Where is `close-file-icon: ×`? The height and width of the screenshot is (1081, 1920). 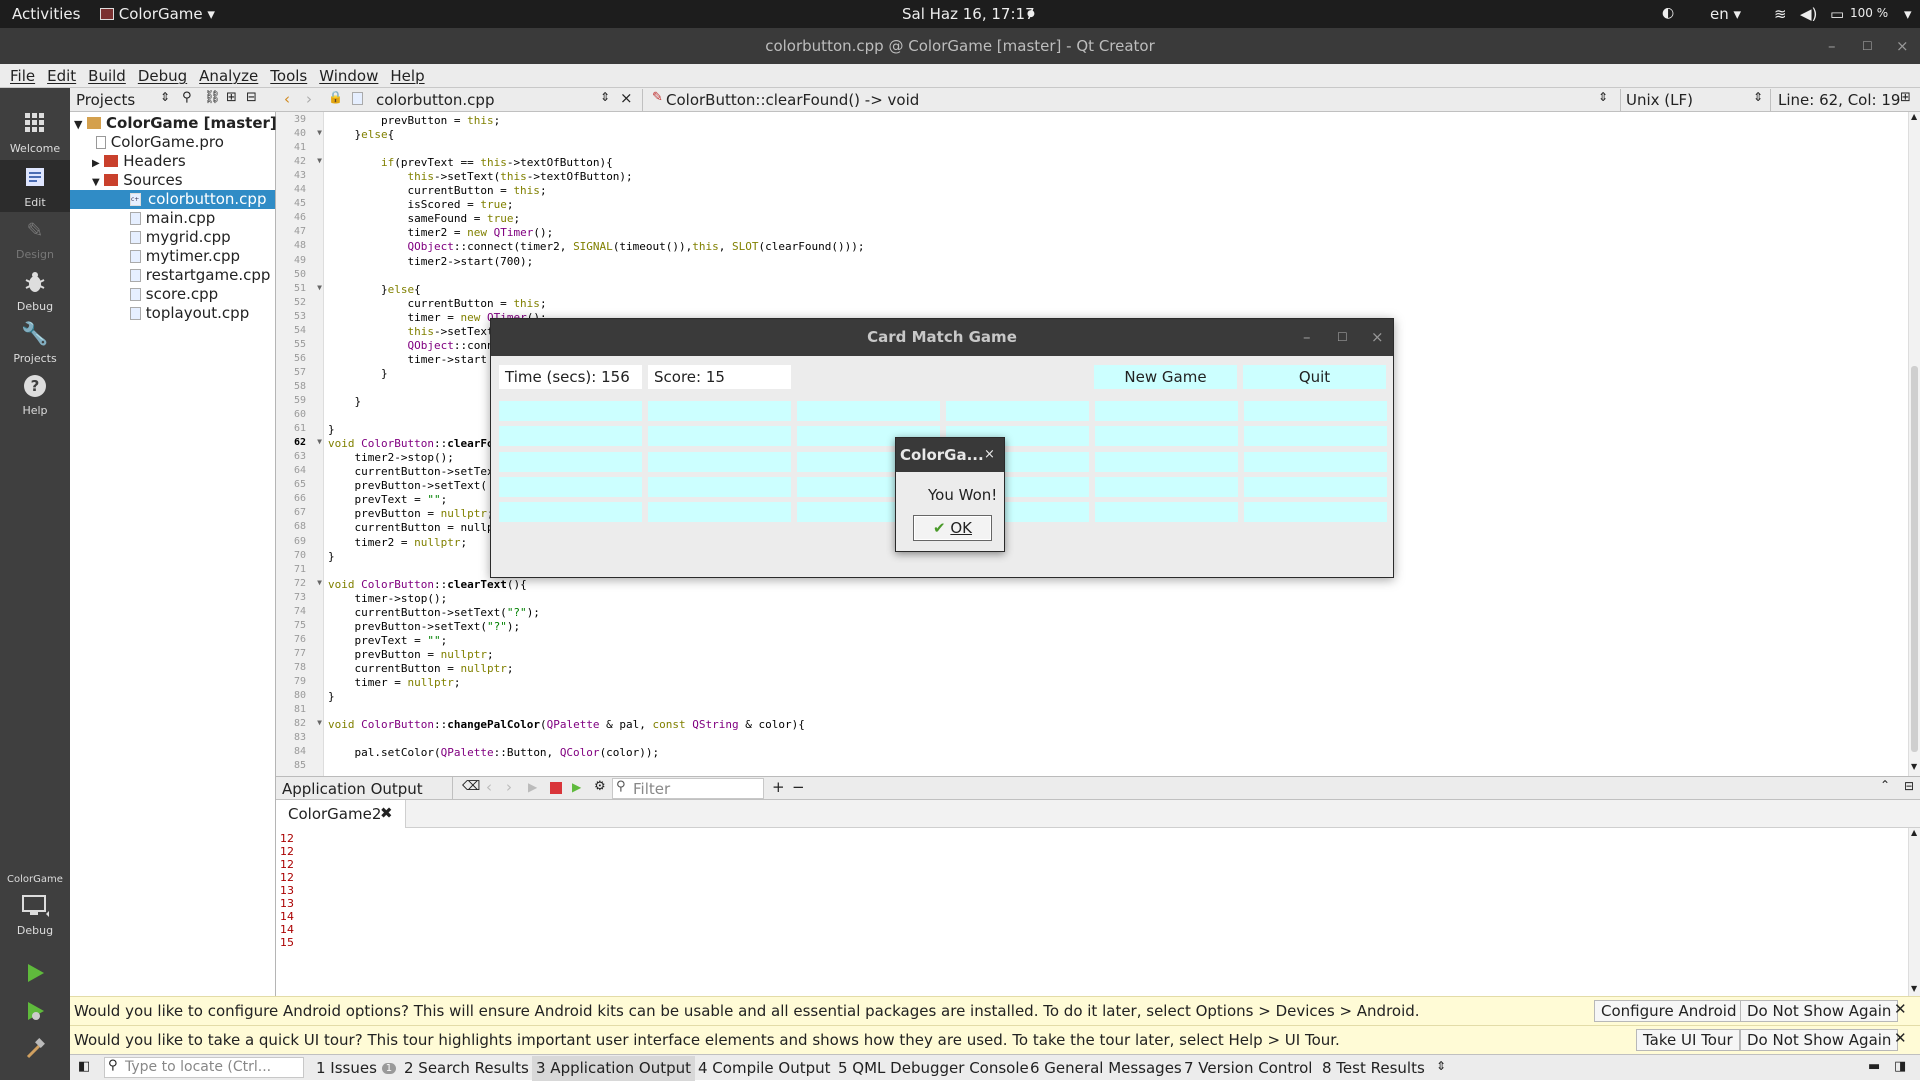
close-file-icon: × is located at coordinates (626, 98).